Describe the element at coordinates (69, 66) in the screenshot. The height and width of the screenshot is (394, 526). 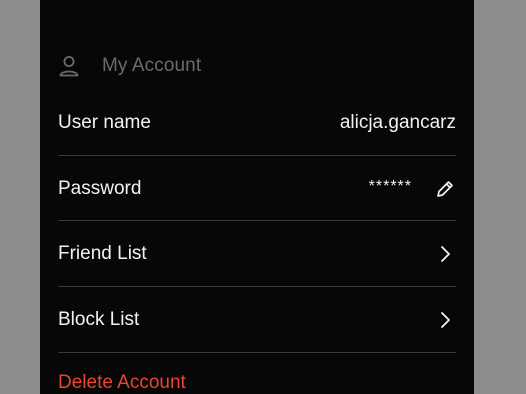
I see `user-icon` at that location.